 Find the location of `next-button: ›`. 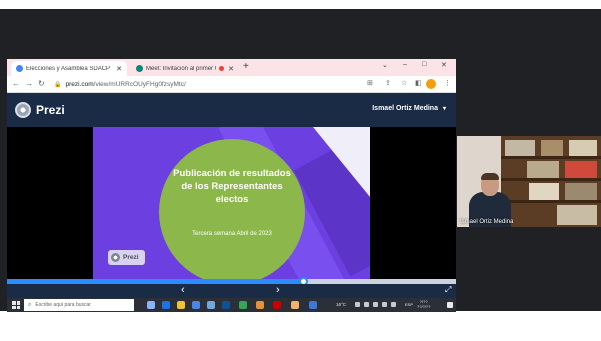

next-button: › is located at coordinates (278, 290).